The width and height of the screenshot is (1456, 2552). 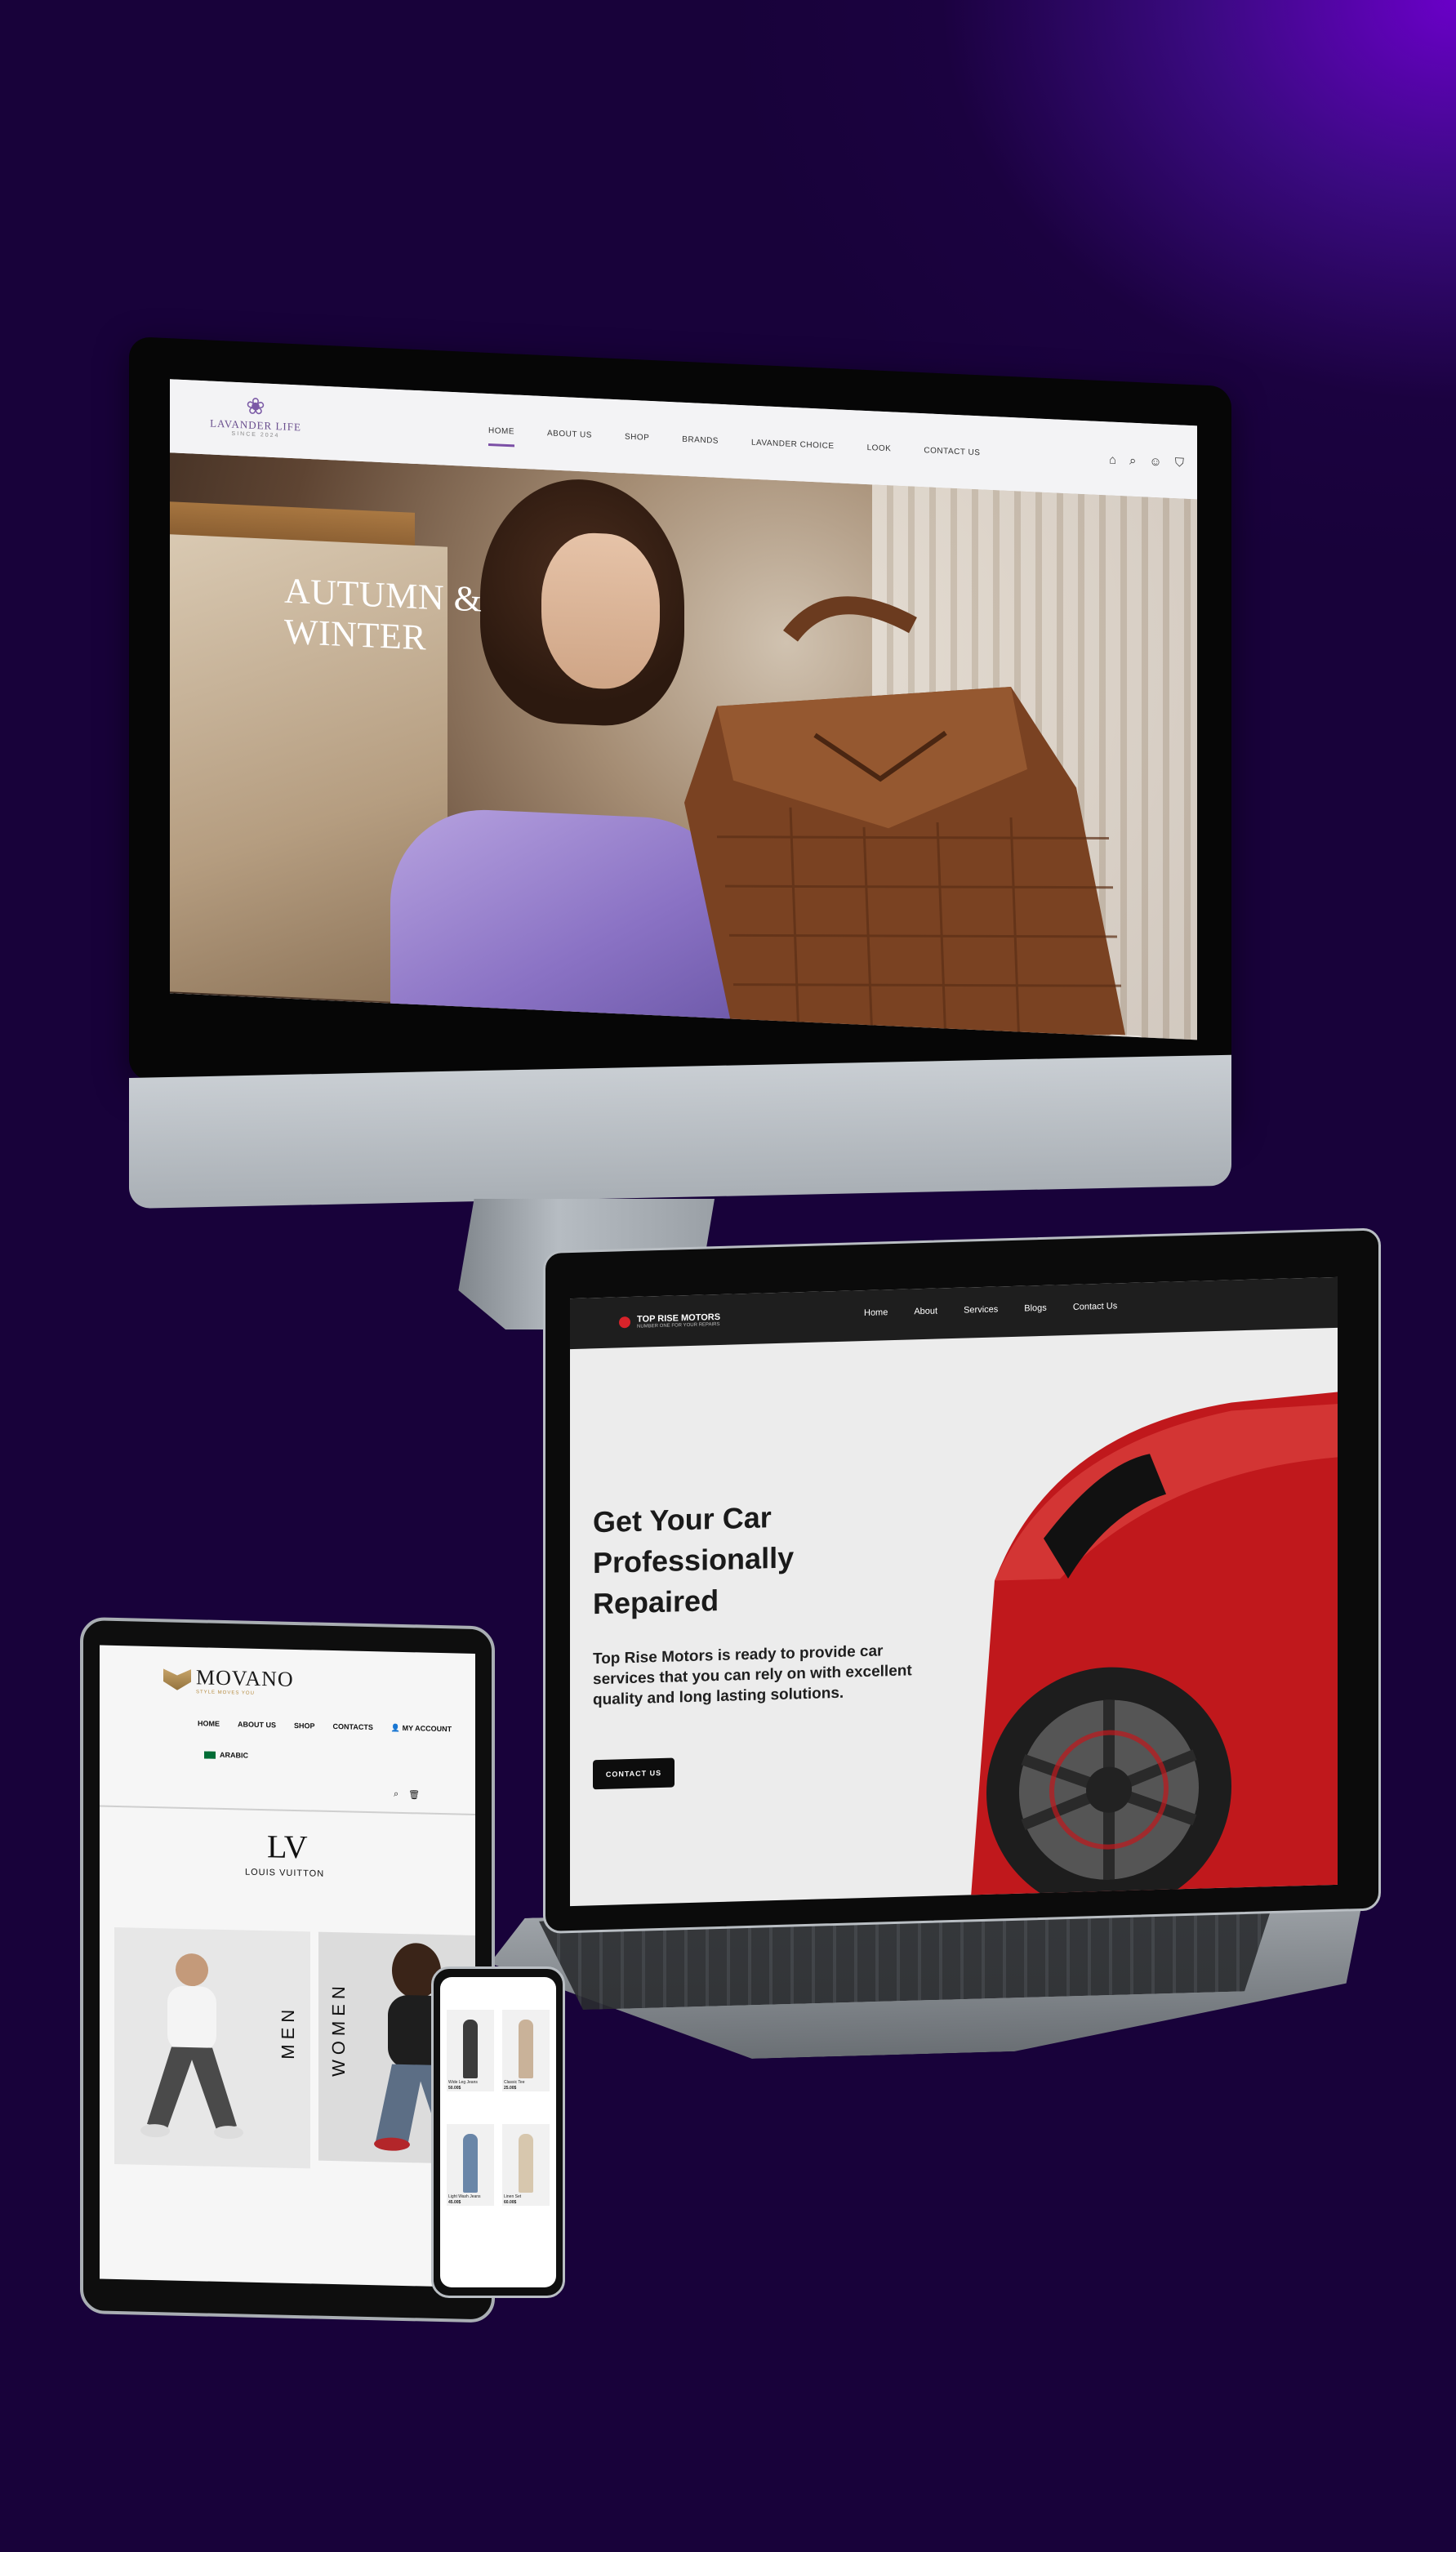 What do you see at coordinates (981, 1309) in the screenshot?
I see `nav-services: Services` at bounding box center [981, 1309].